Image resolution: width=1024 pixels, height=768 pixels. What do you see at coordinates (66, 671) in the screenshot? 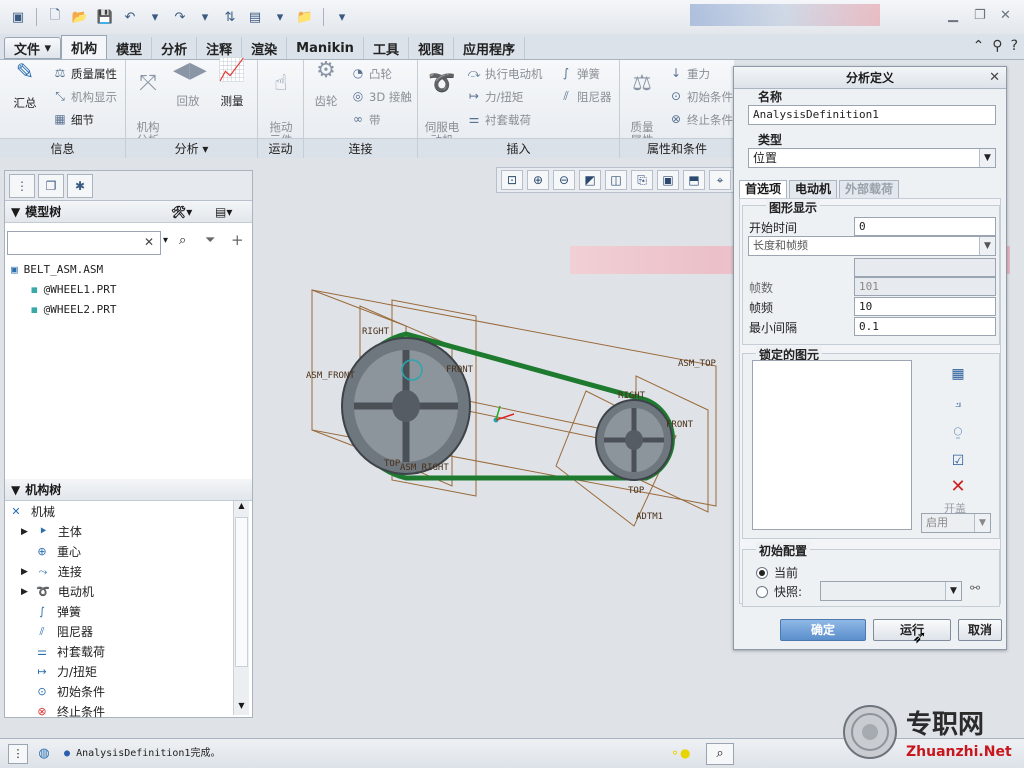
I see `mech-tree-item: ↦ 力/扭矩` at bounding box center [66, 671].